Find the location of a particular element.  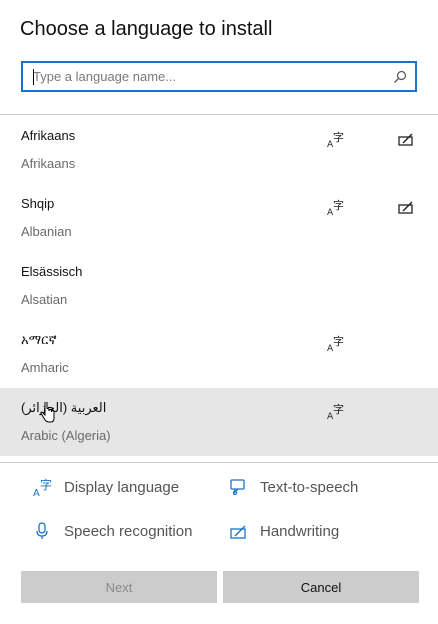

list-item: አማርኛ Amharic A 字 is located at coordinates (219, 354).